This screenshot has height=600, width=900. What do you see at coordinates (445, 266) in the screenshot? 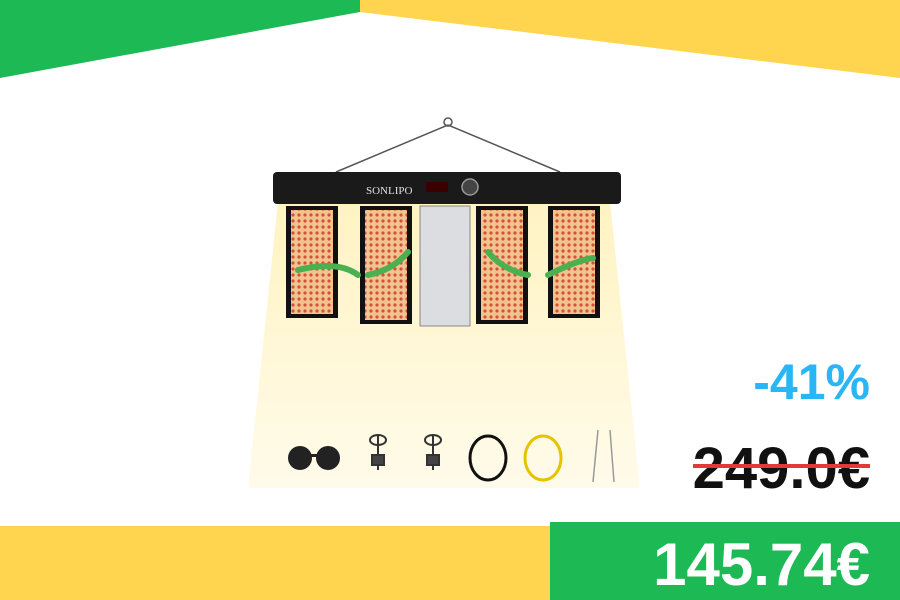
I see `center-driver` at bounding box center [445, 266].